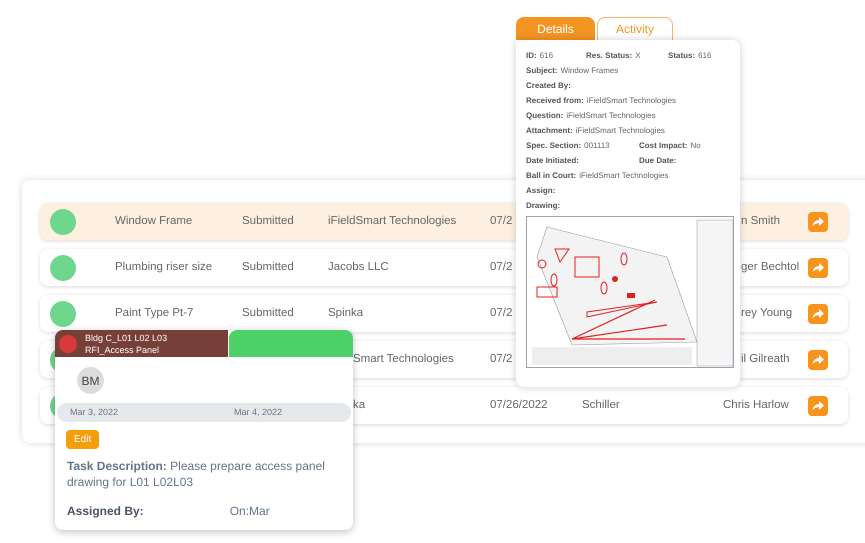  Describe the element at coordinates (258, 412) in the screenshot. I see `end-date: Mar 4, 2022` at that location.